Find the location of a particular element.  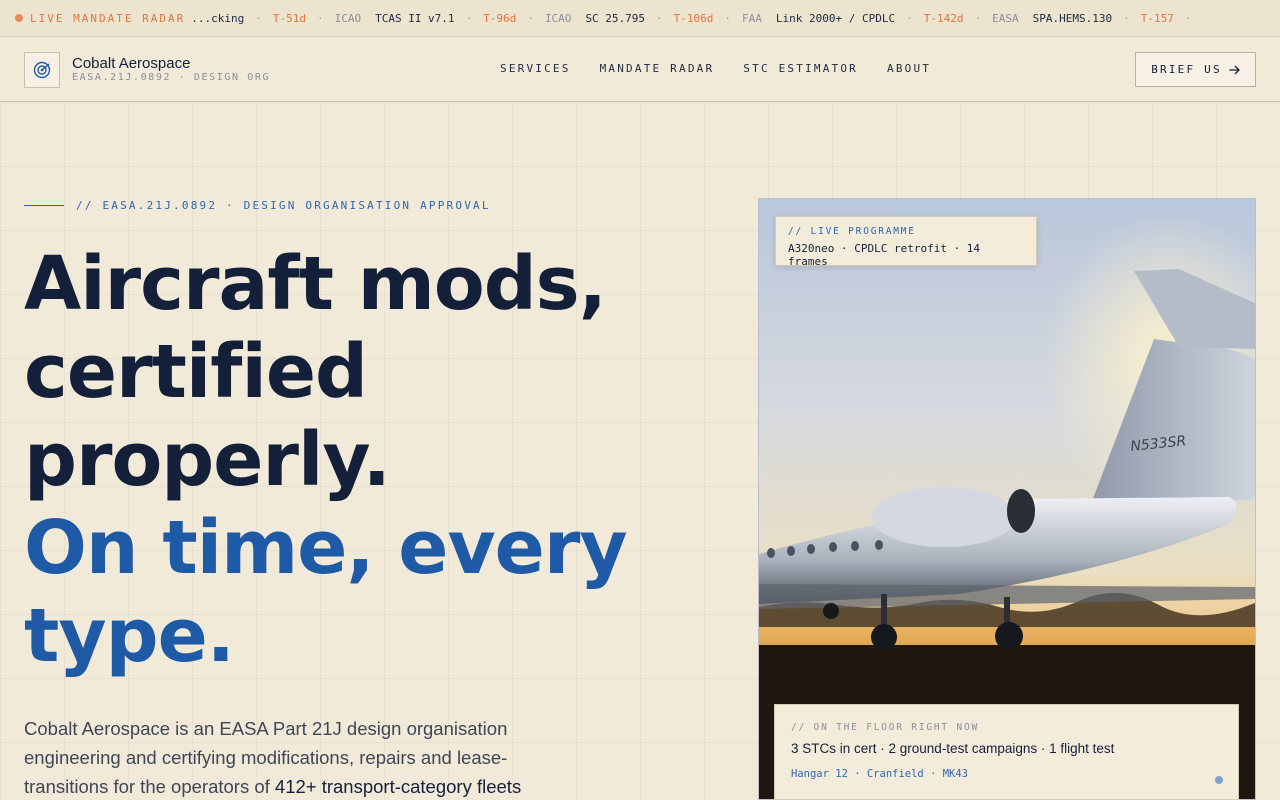

intro-highlight: 412+ transport-category fleets is located at coordinates (398, 786).